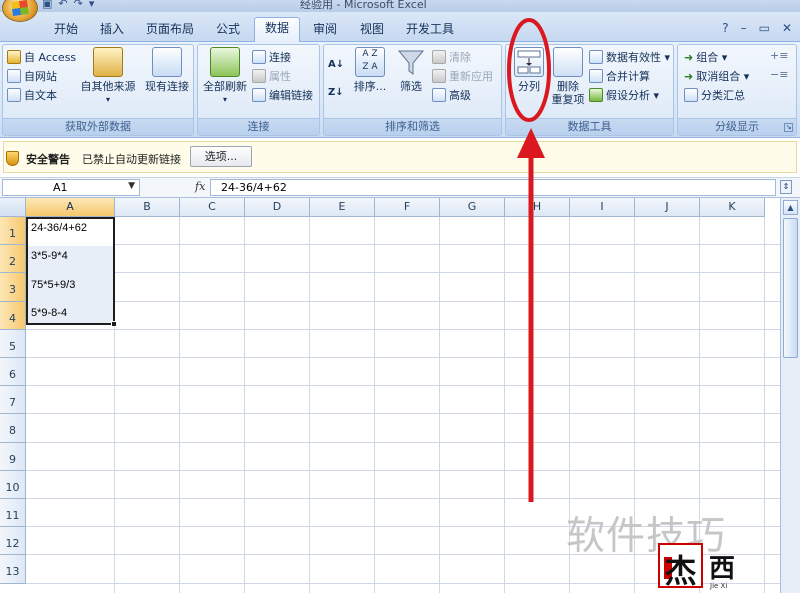 The height and width of the screenshot is (593, 800). Describe the element at coordinates (537, 207) in the screenshot. I see `column-header-h: H` at that location.